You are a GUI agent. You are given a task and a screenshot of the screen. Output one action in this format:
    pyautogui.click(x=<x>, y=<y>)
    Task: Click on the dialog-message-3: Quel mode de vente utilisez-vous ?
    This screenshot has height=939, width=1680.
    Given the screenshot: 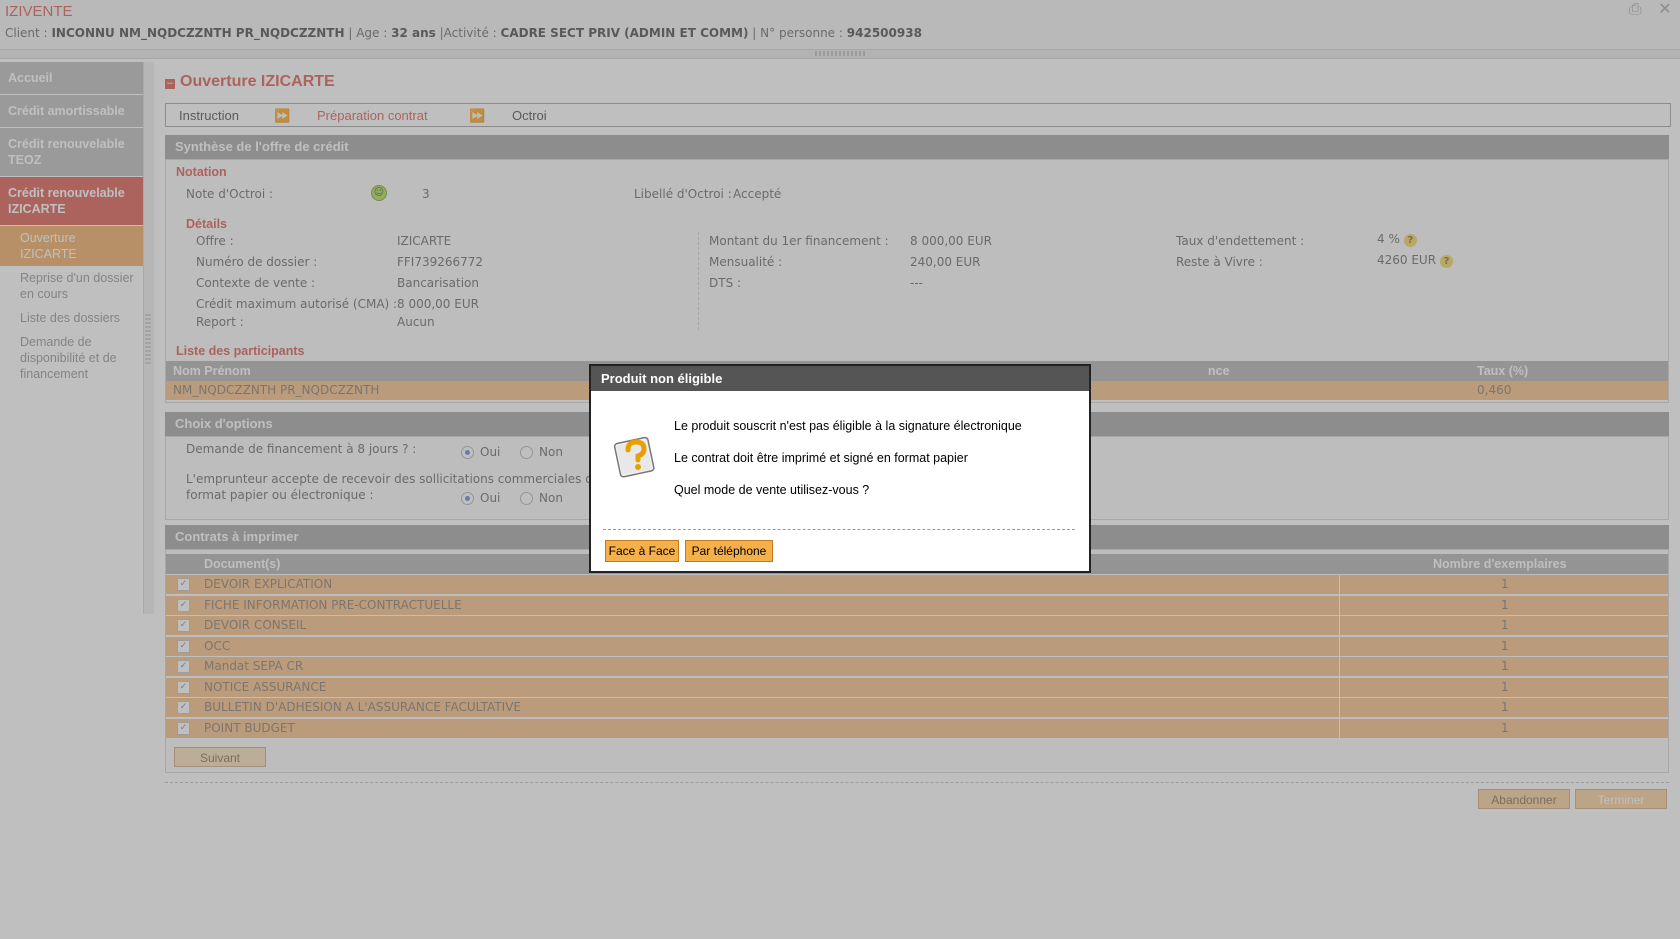 What is the action you would take?
    pyautogui.click(x=772, y=490)
    